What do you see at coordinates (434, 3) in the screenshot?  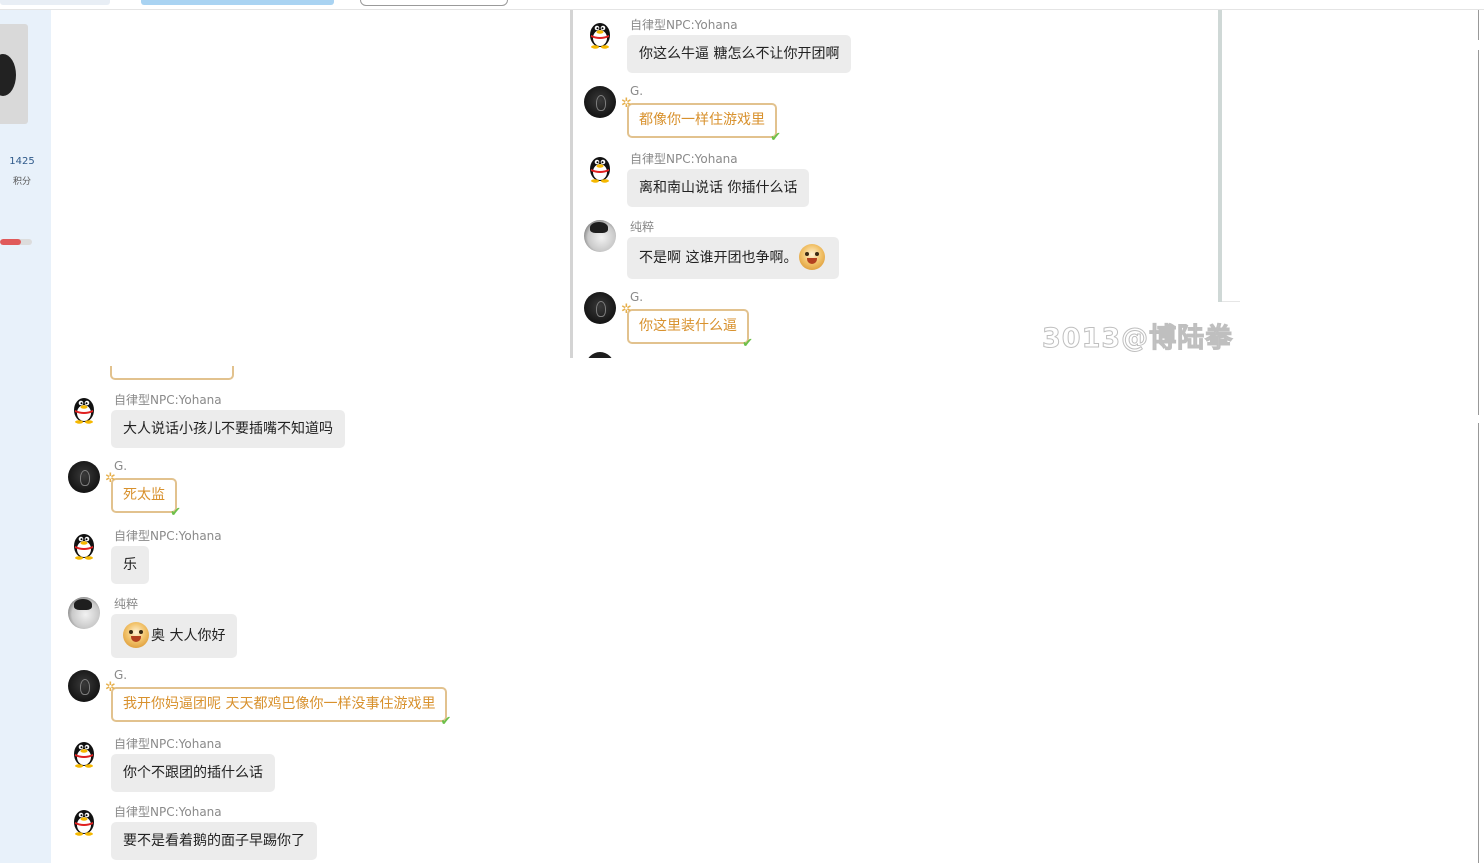 I see `search-box` at bounding box center [434, 3].